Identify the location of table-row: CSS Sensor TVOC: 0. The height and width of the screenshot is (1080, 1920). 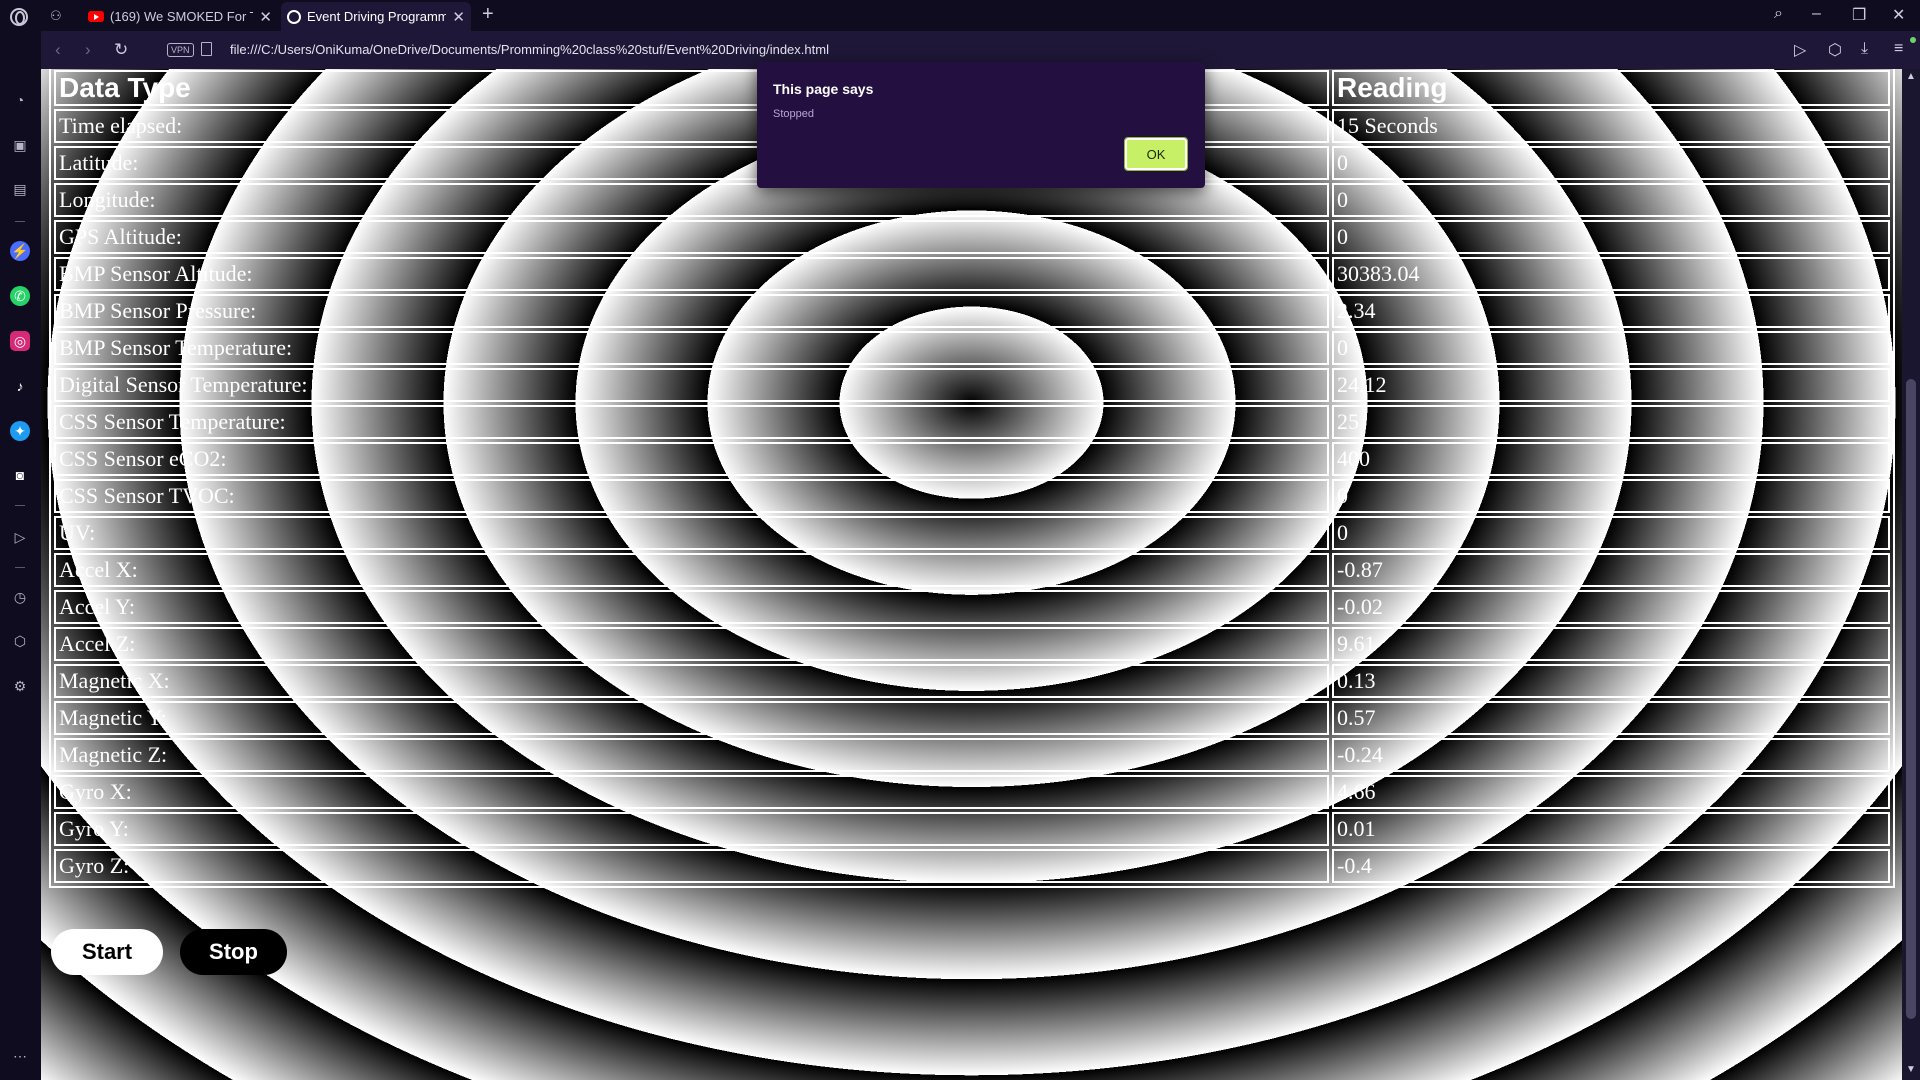
(972, 496).